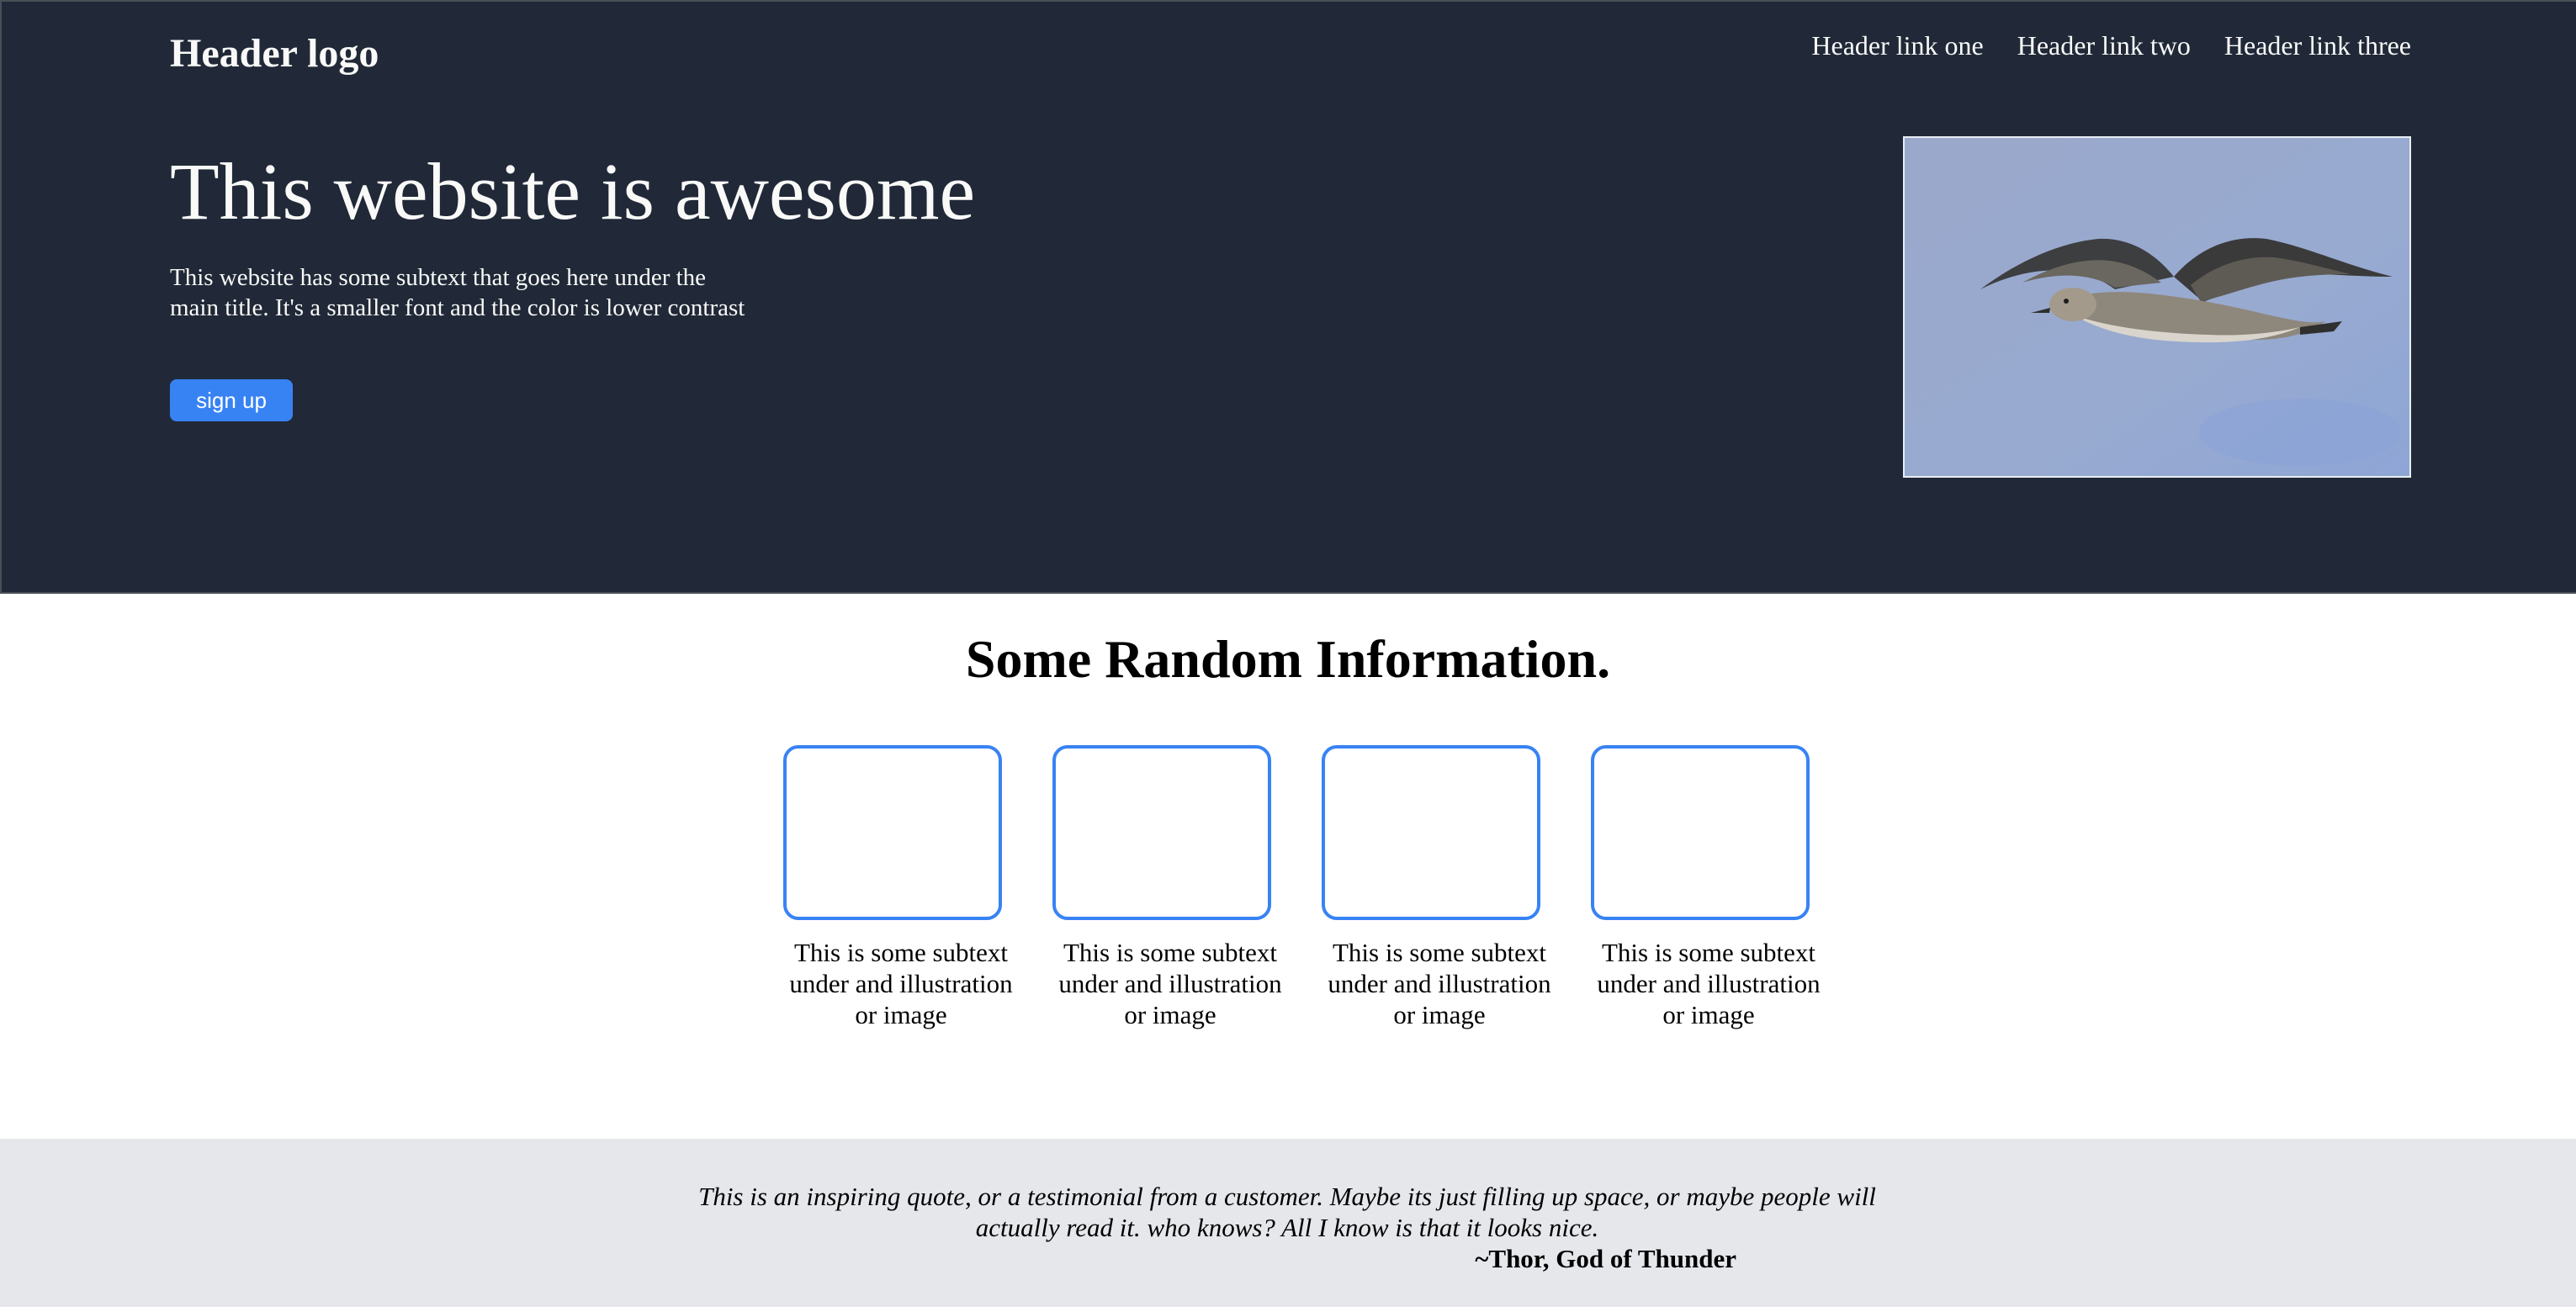 The width and height of the screenshot is (2576, 1312). What do you see at coordinates (274, 53) in the screenshot?
I see `header-logo: Header logo` at bounding box center [274, 53].